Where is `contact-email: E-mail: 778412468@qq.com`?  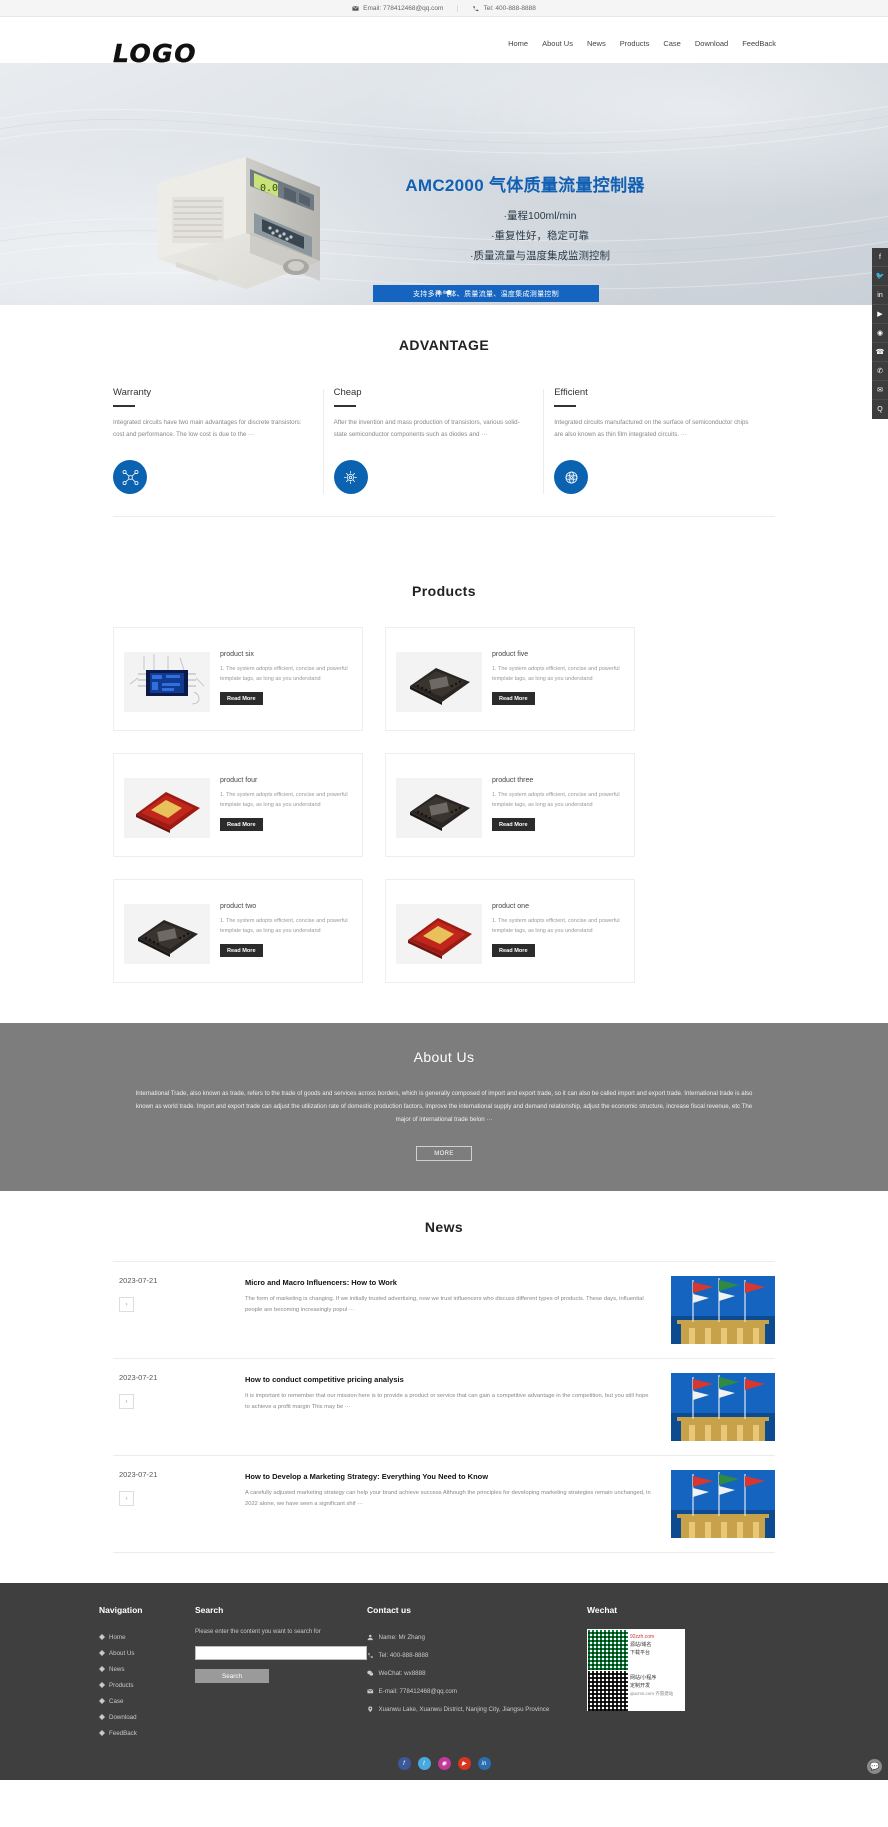
contact-email: E-mail: 778412468@qq.com is located at coordinates (477, 1692).